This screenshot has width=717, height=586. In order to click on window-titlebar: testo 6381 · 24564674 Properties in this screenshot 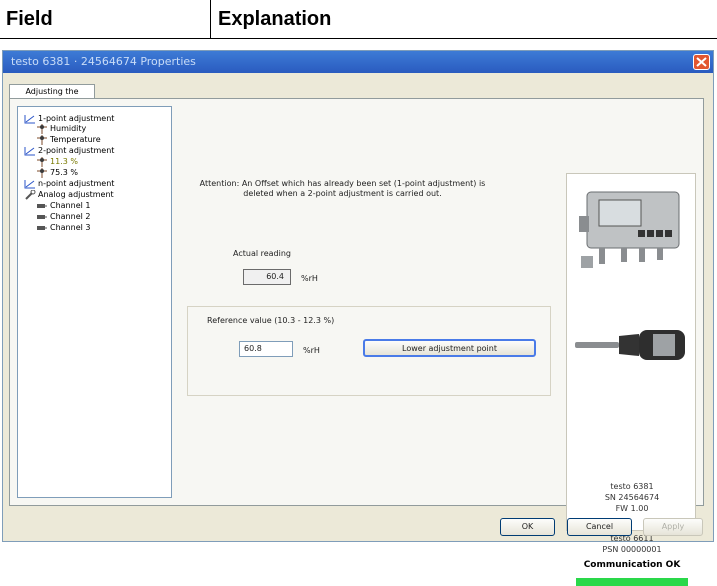, I will do `click(358, 62)`.